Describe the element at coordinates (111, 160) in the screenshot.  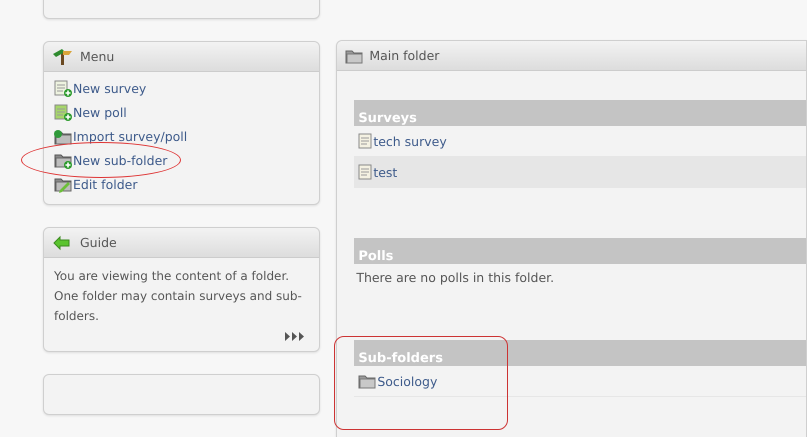
I see `menu-link: New sub-folder` at that location.